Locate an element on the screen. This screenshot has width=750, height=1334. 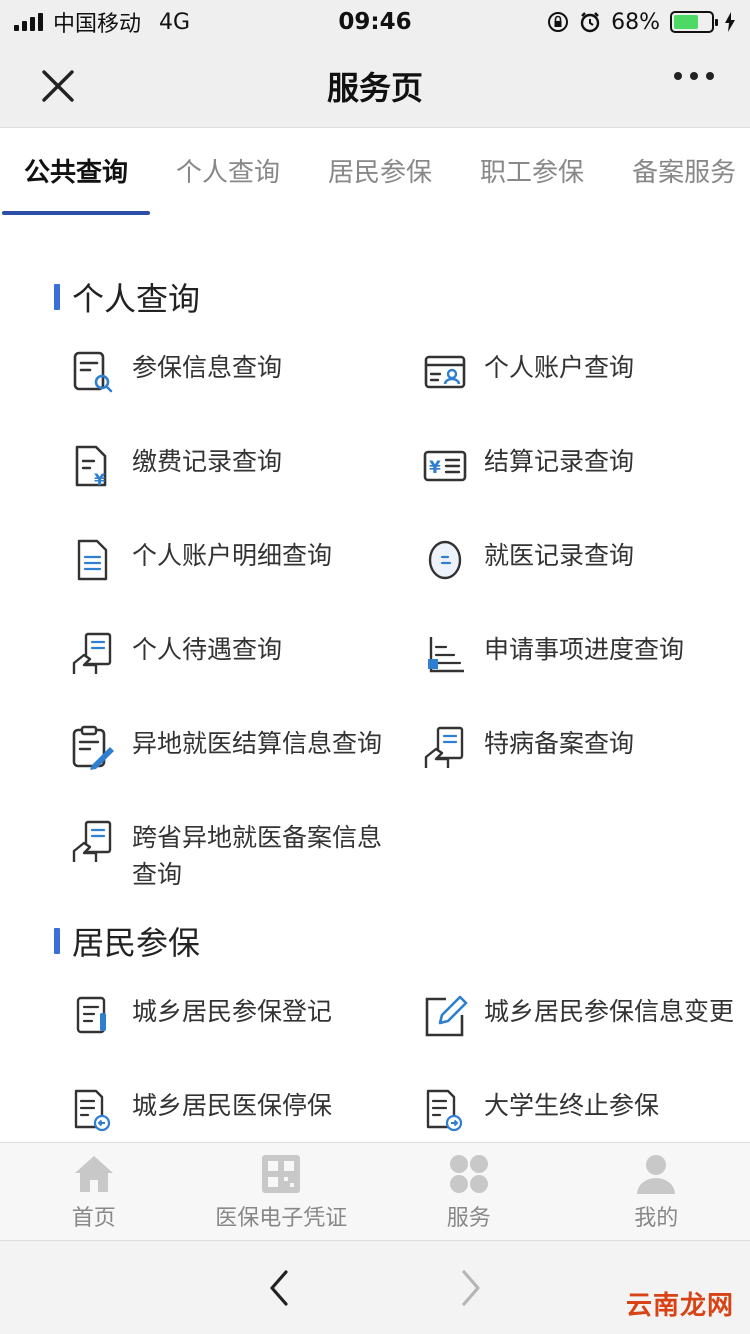
service-item-resident-info-change: 城乡居民参保信息变更 is located at coordinates (575, 1026).